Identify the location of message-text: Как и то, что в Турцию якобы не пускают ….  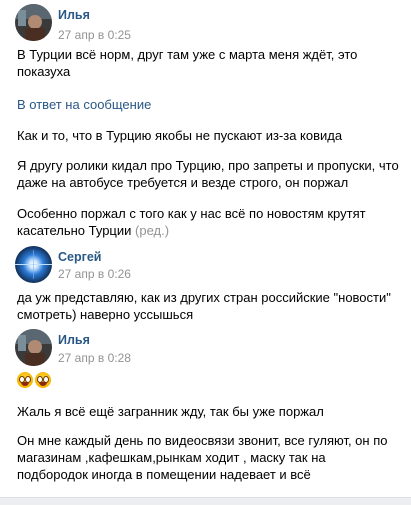
(180, 135).